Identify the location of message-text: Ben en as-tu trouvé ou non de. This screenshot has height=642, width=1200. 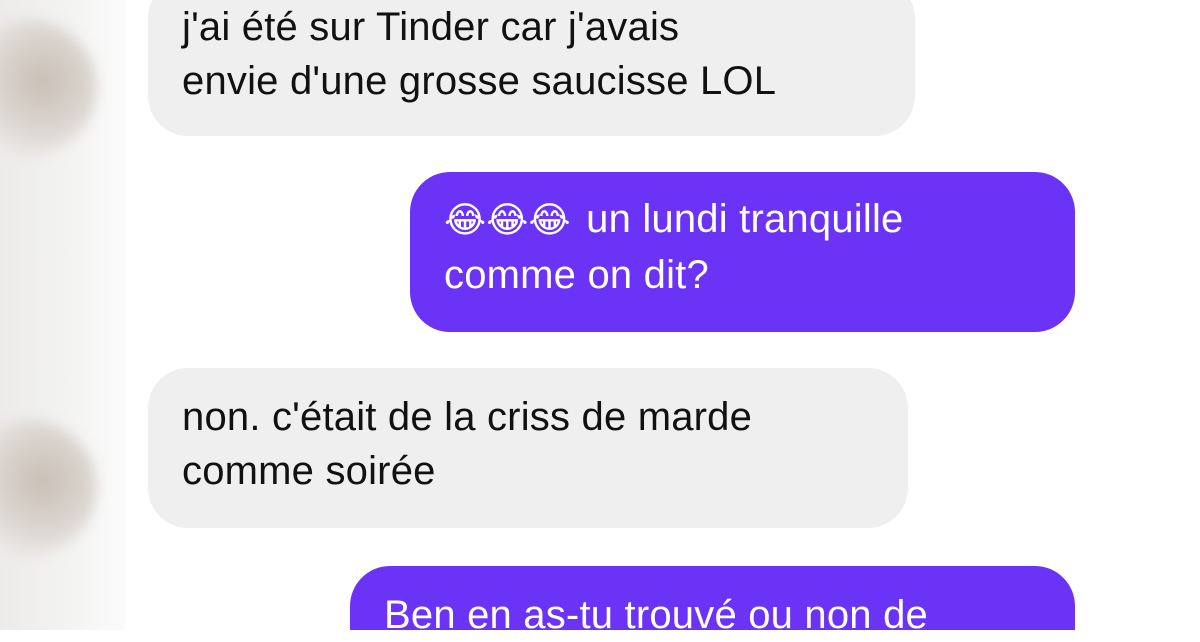
(656, 615).